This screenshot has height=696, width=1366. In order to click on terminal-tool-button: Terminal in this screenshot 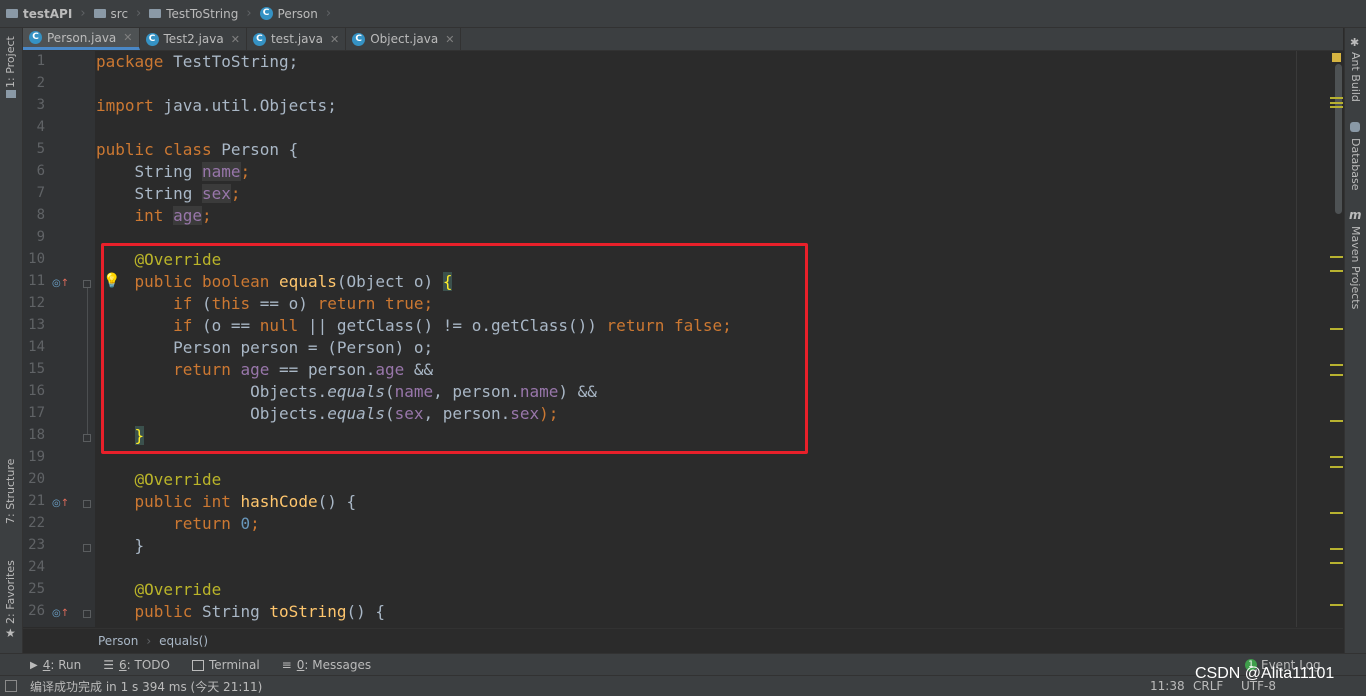, I will do `click(225, 665)`.